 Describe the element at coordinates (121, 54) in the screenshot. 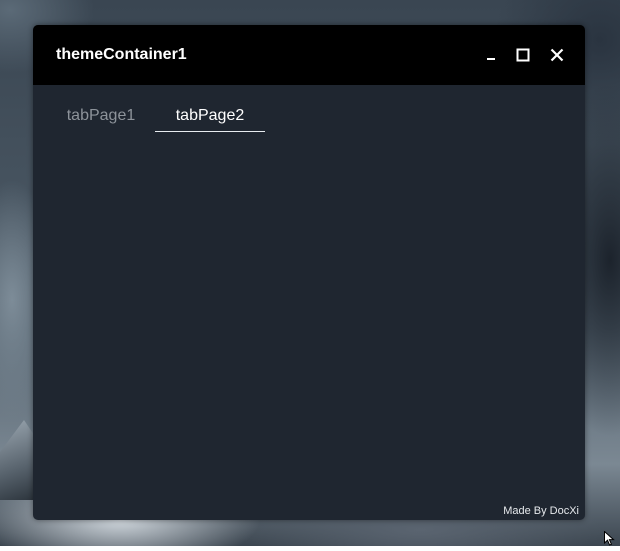

I see `window-title: themeContainer1` at that location.